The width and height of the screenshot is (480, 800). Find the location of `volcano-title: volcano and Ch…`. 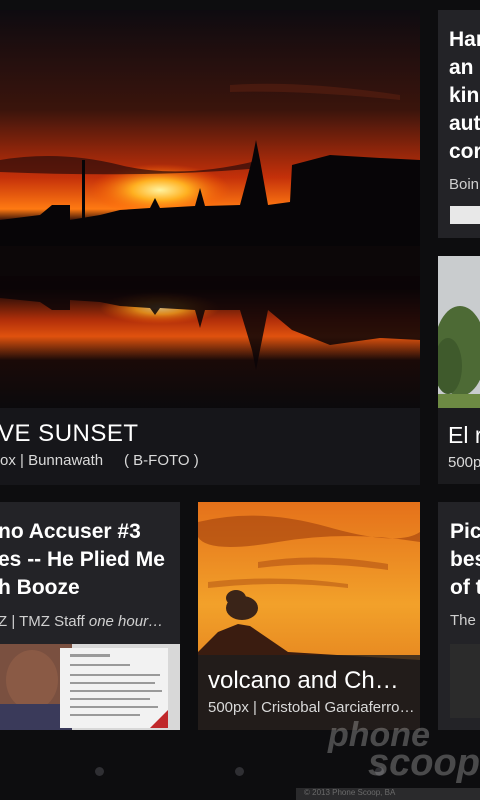

volcano-title: volcano and Ch… is located at coordinates (303, 680).